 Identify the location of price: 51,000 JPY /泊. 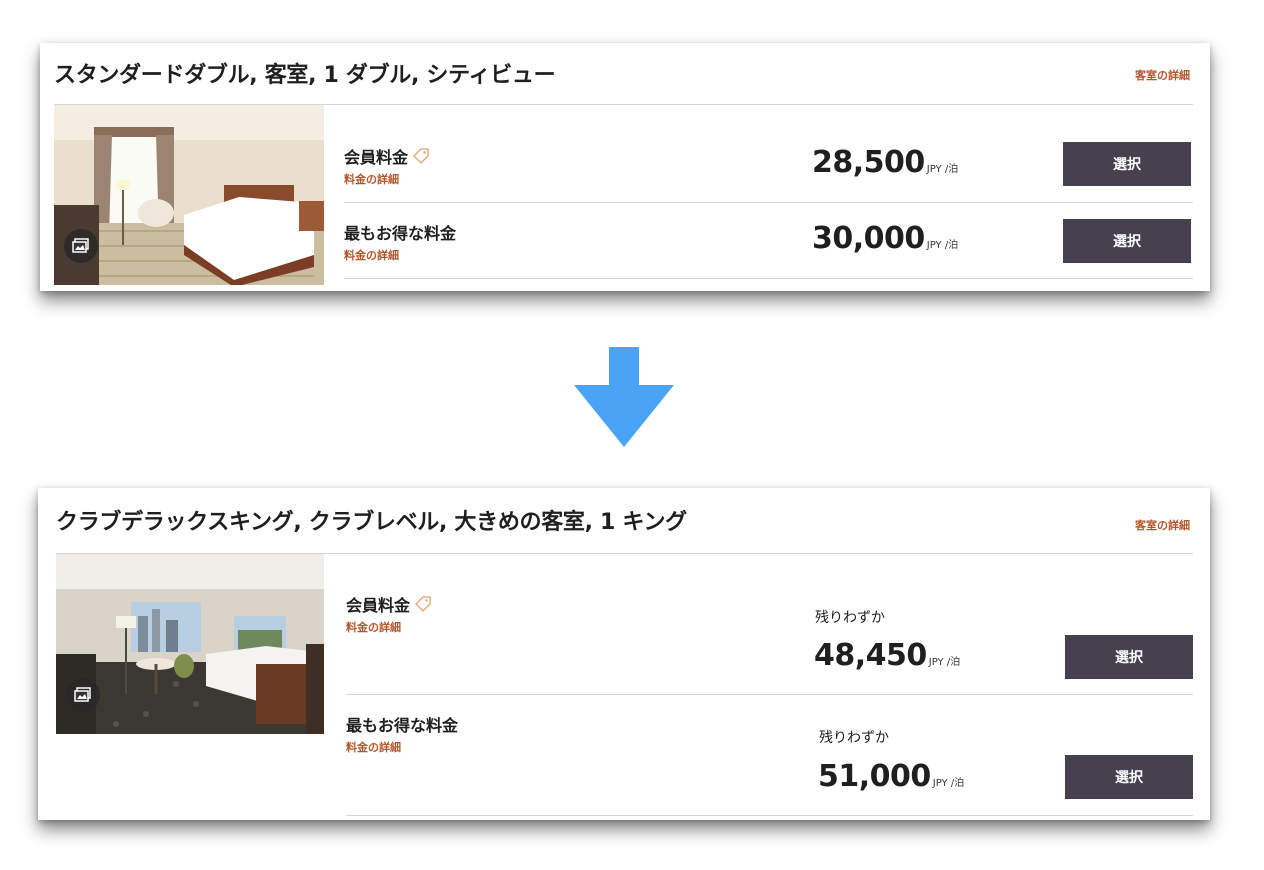
(891, 776).